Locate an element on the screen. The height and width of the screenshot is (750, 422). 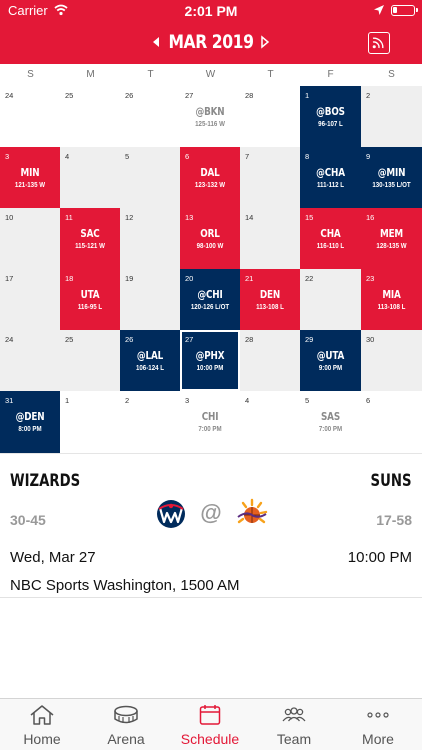
calendar-day-game: 21 DEN 113-108 L is located at coordinates (270, 299).